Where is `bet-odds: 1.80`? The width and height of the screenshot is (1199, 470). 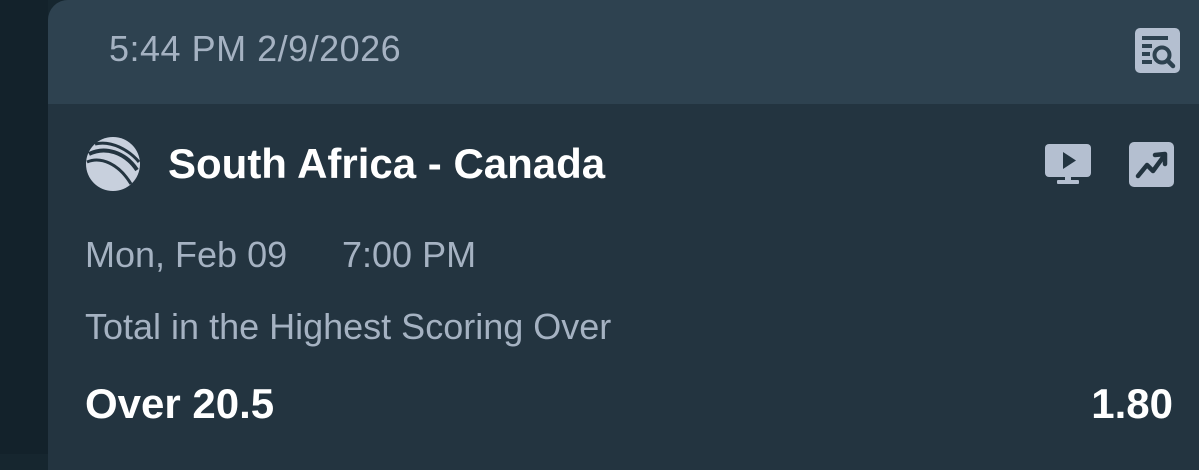
bet-odds: 1.80 is located at coordinates (1132, 403).